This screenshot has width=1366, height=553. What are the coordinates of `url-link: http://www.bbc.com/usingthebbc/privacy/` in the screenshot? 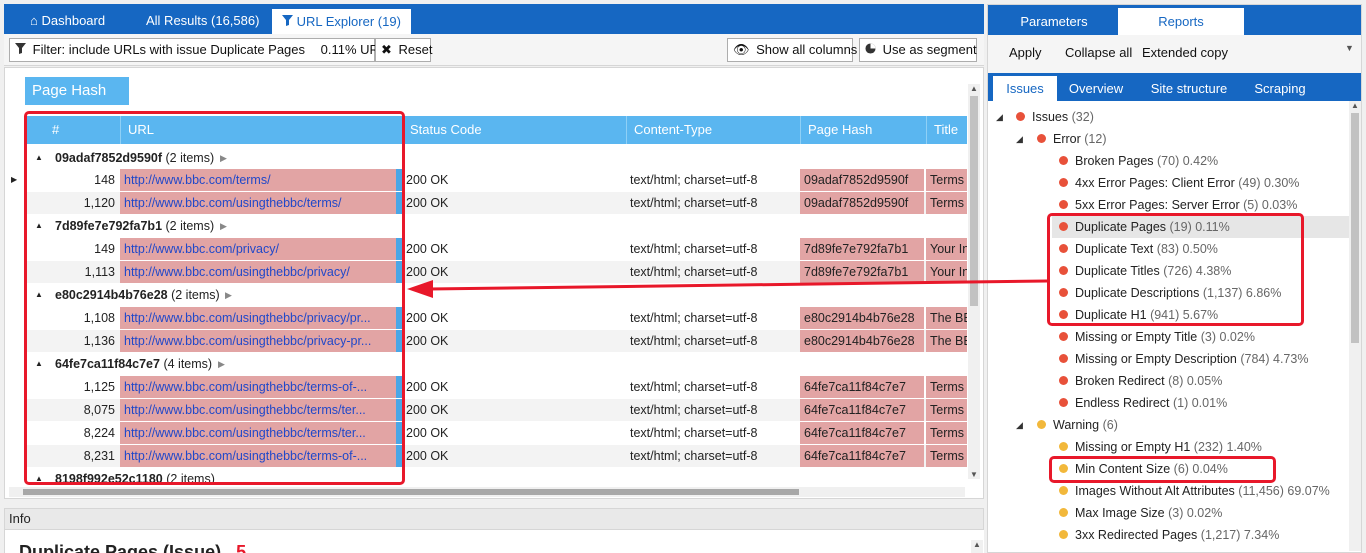 It's located at (237, 272).